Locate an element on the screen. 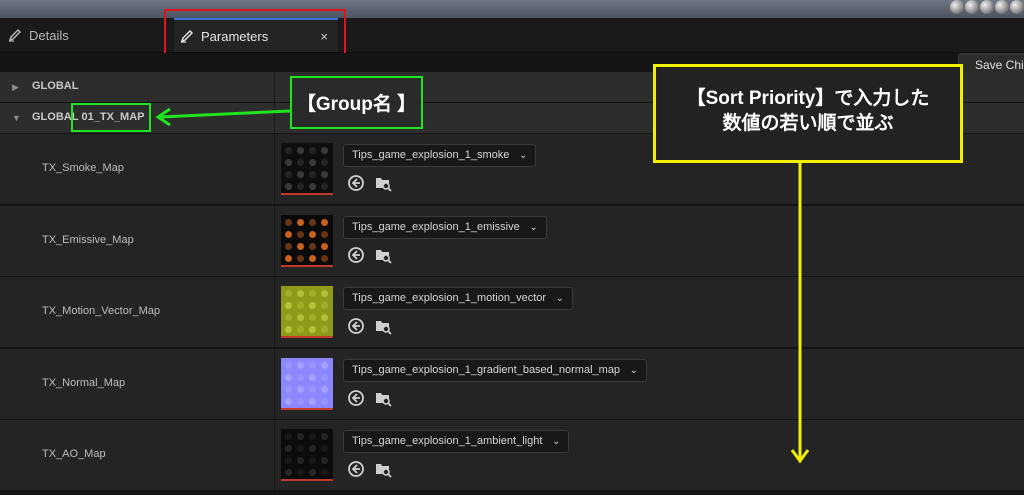 This screenshot has width=1024, height=495. texture-dropdown: Tips_game_explosion_1_emissive ⌄ is located at coordinates (445, 227).